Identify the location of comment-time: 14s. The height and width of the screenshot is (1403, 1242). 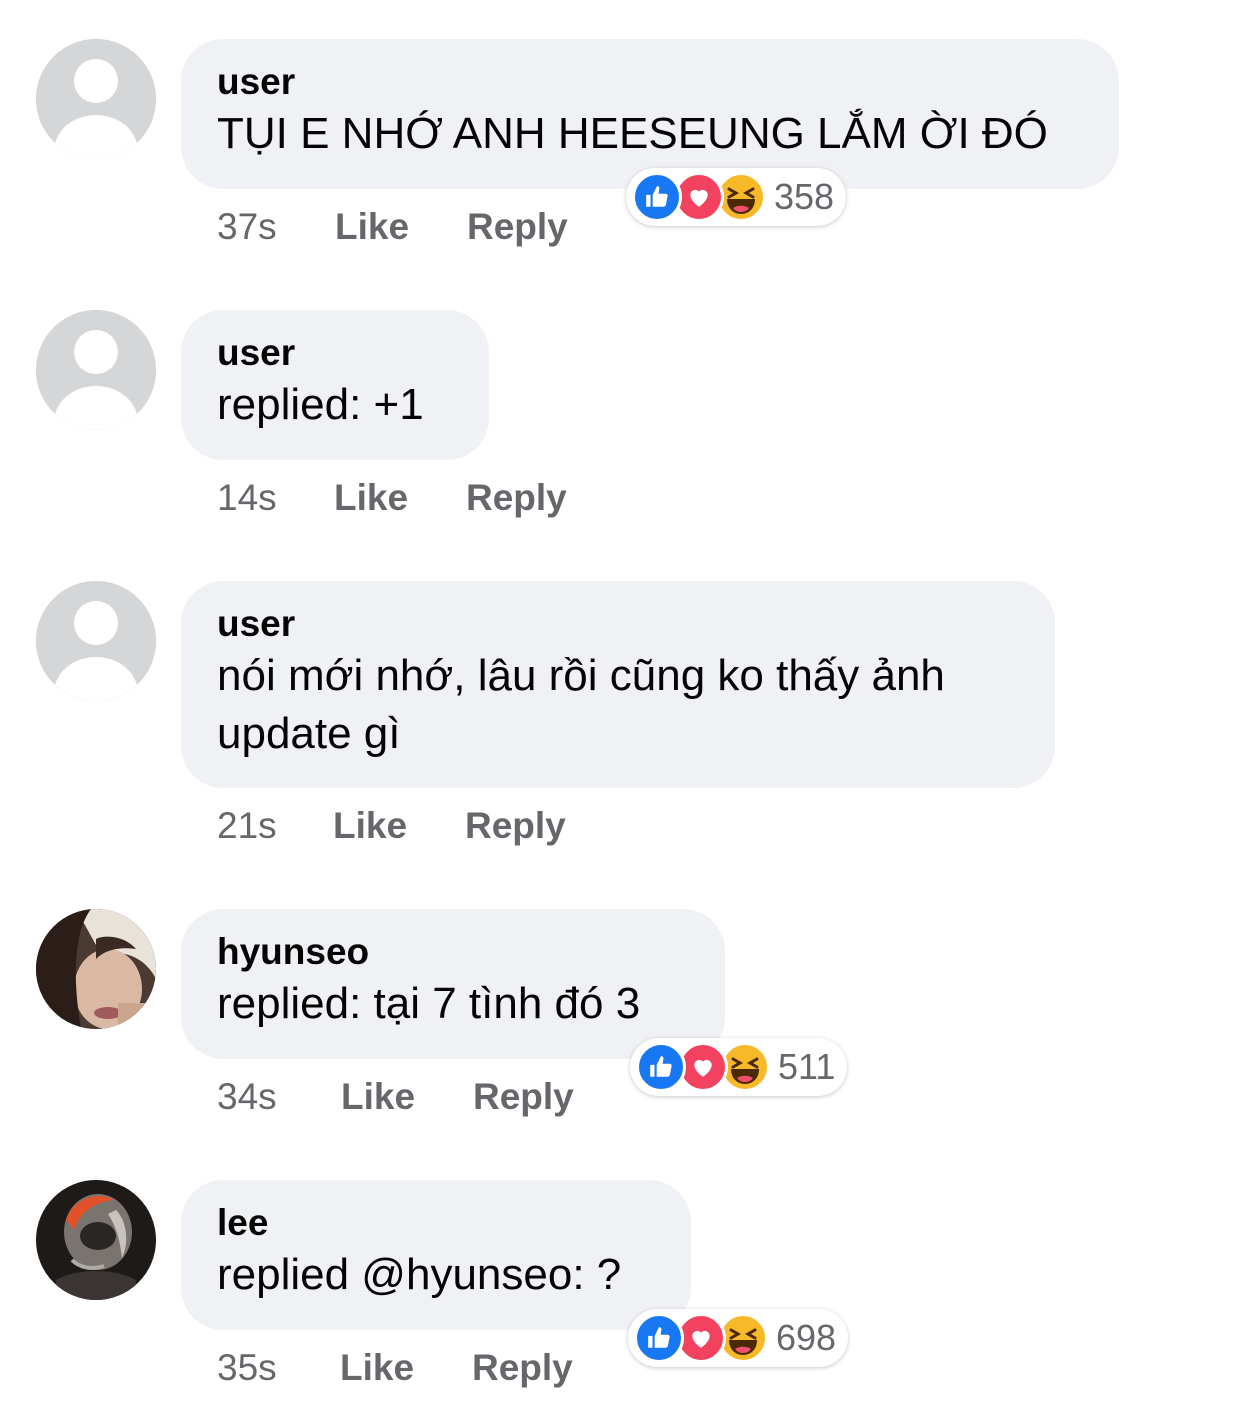
(275, 498).